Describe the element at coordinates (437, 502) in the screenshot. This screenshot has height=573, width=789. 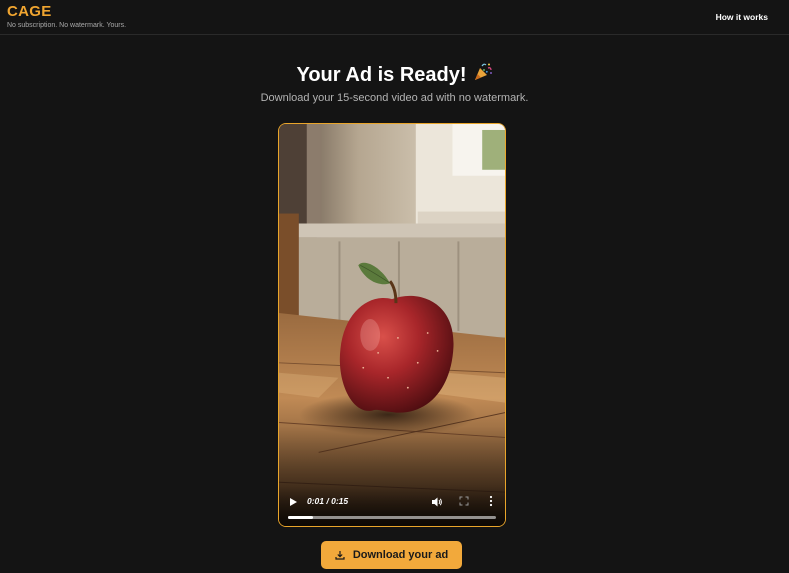
I see `volume-icon` at that location.